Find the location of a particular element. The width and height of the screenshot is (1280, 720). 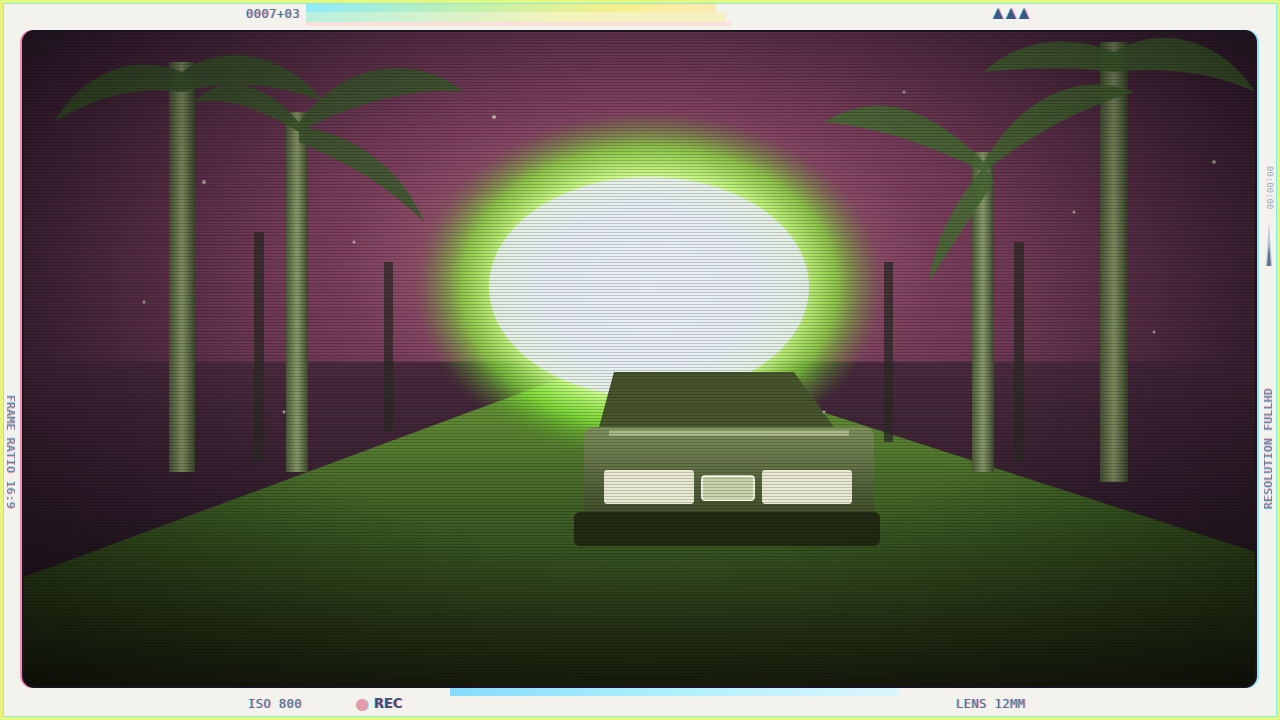

rec-indicator: REC is located at coordinates (379, 704).